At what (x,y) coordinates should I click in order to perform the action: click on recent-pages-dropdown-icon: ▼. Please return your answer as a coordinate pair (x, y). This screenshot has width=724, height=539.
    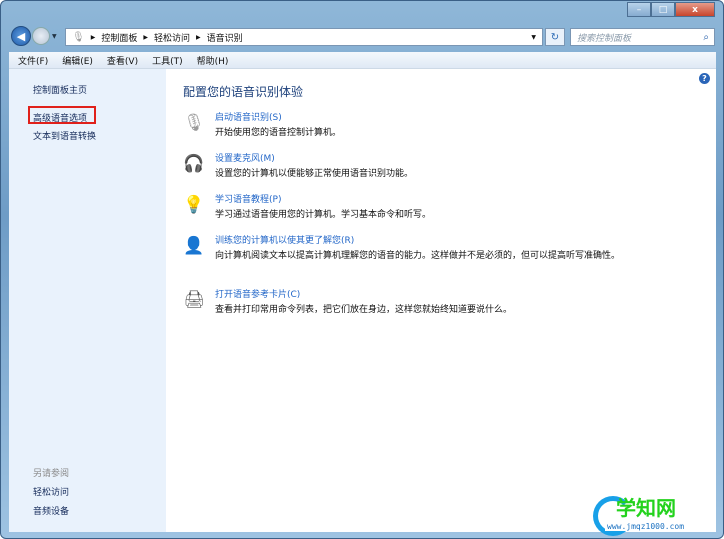
    Looking at the image, I should click on (54, 36).